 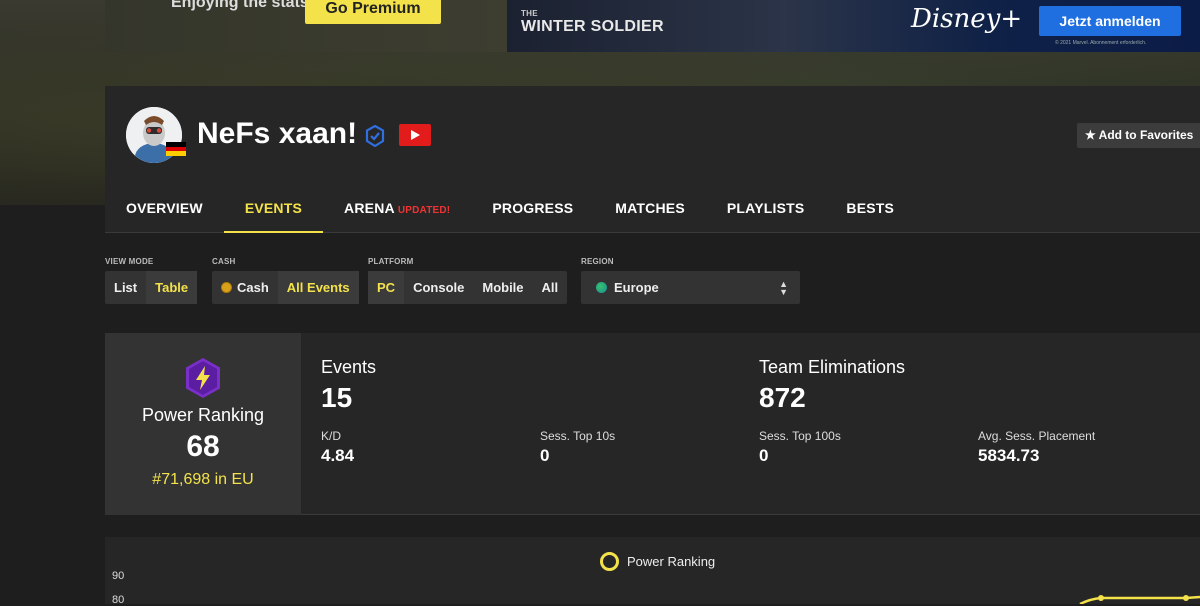 What do you see at coordinates (386, 287) in the screenshot?
I see `platform-pc: PC` at bounding box center [386, 287].